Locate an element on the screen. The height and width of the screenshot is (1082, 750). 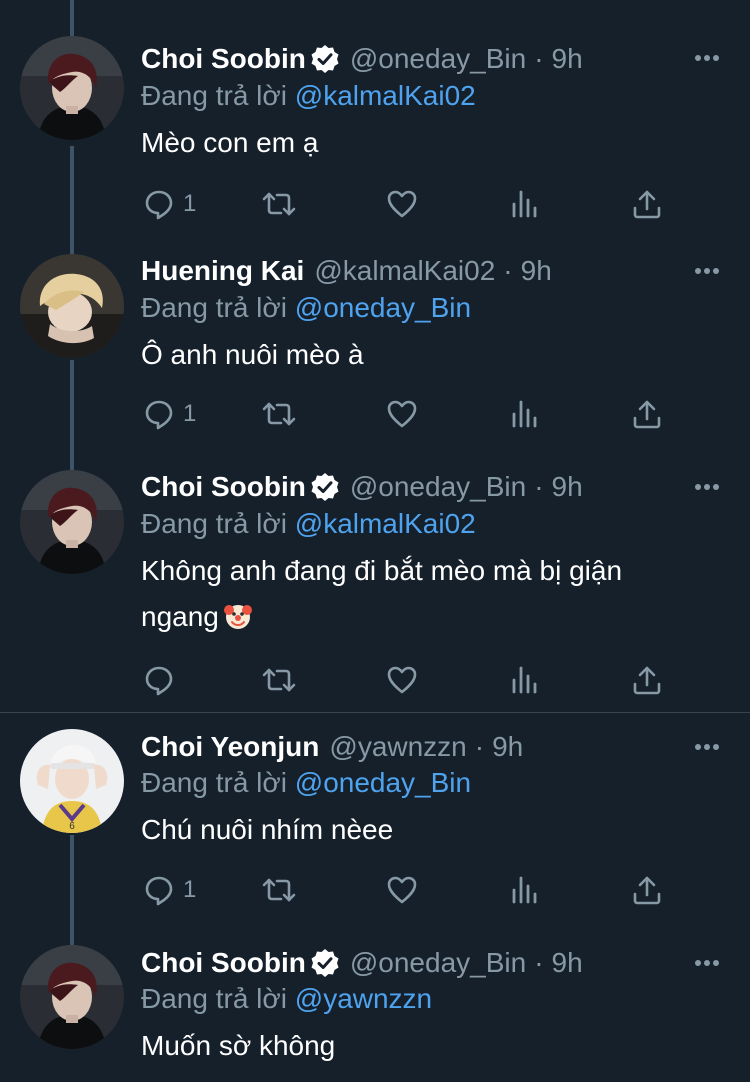
username: @yawnzzn is located at coordinates (397, 747).